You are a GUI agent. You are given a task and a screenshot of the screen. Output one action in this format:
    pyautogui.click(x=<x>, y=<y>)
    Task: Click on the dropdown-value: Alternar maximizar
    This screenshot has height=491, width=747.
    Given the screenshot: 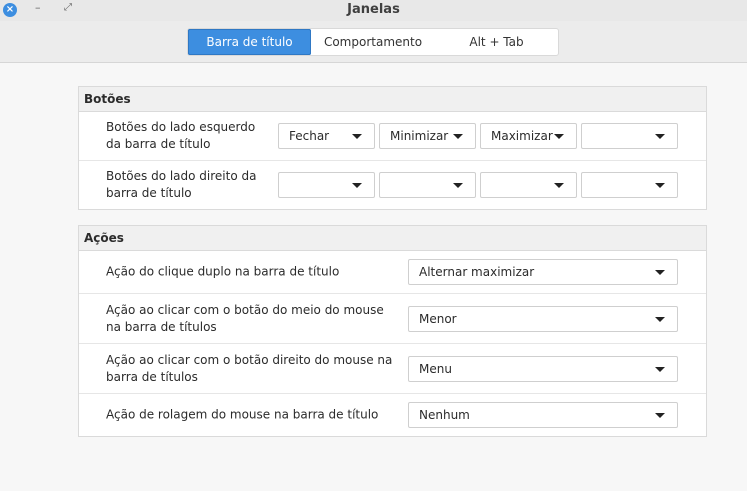 What is the action you would take?
    pyautogui.click(x=477, y=272)
    